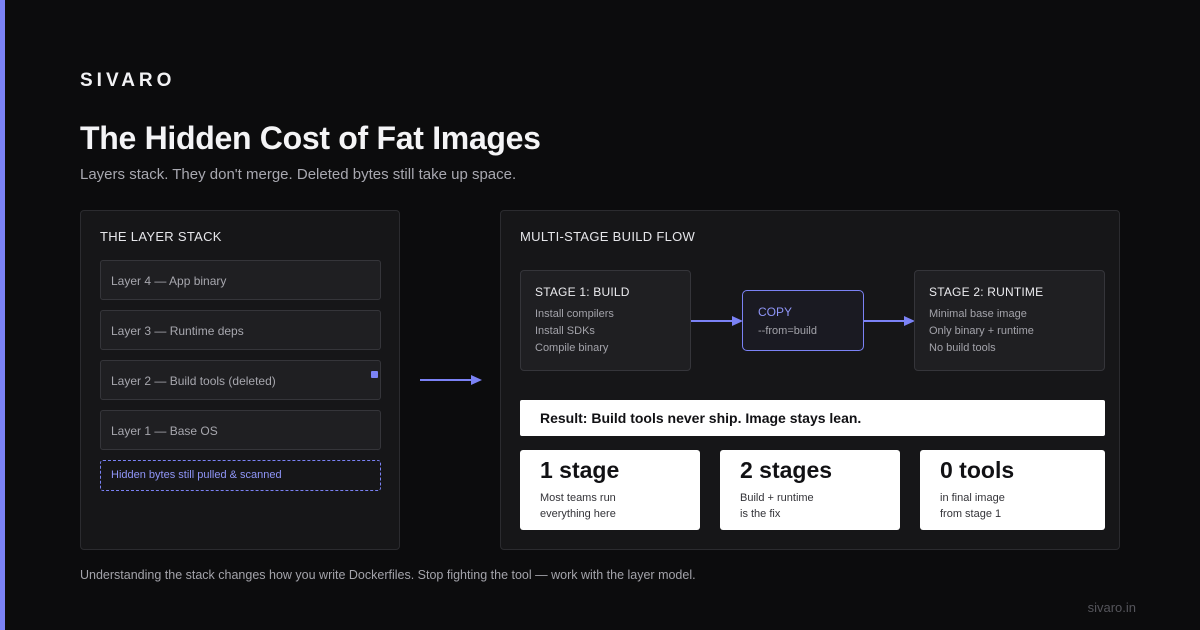 The image size is (1200, 630). I want to click on stat-caption: Most teams run, so click(578, 498).